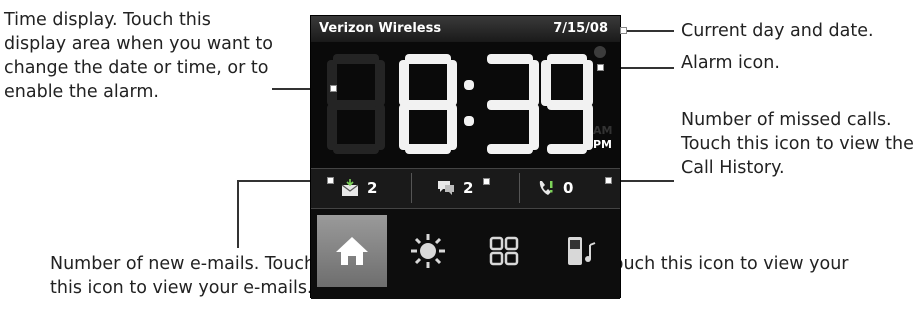 The height and width of the screenshot is (335, 917). I want to click on text-message-count: 2, so click(468, 188).